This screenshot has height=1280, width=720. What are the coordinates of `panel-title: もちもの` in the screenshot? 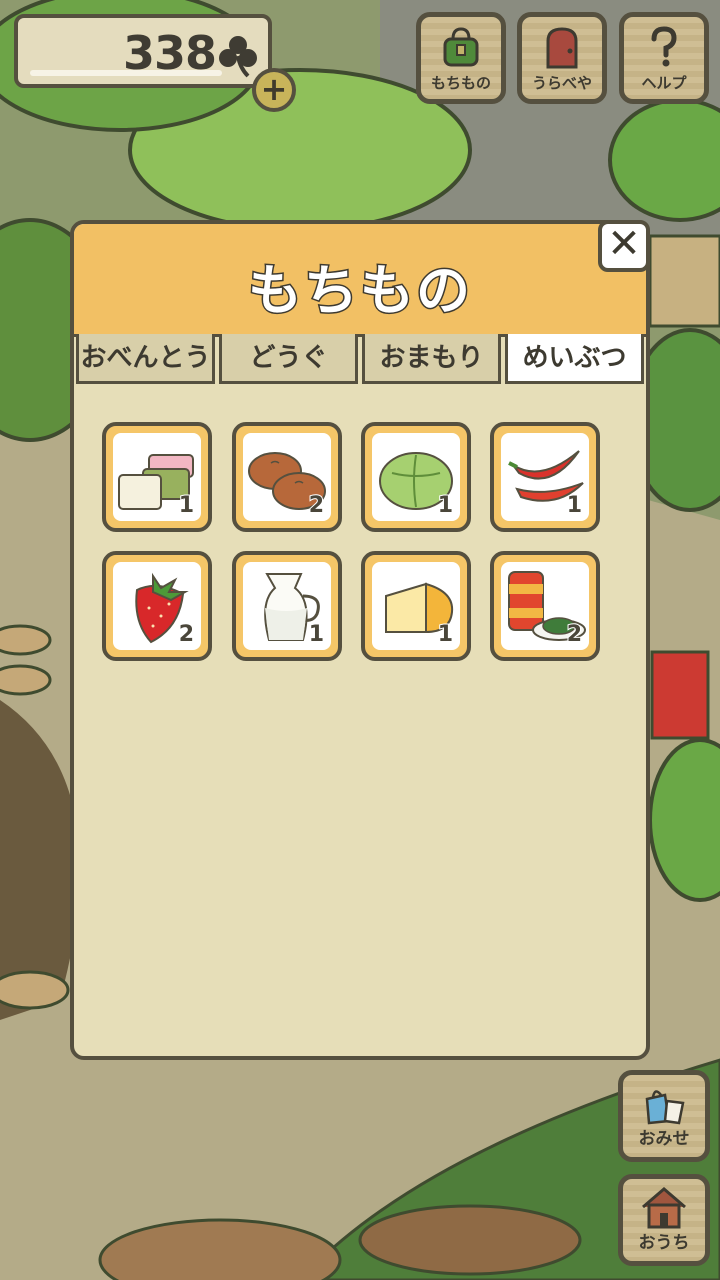 It's located at (359, 291).